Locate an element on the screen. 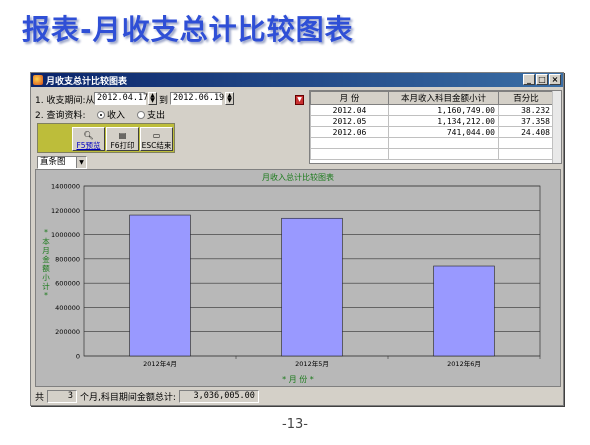  y-tick-label: 0 is located at coordinates (78, 357).